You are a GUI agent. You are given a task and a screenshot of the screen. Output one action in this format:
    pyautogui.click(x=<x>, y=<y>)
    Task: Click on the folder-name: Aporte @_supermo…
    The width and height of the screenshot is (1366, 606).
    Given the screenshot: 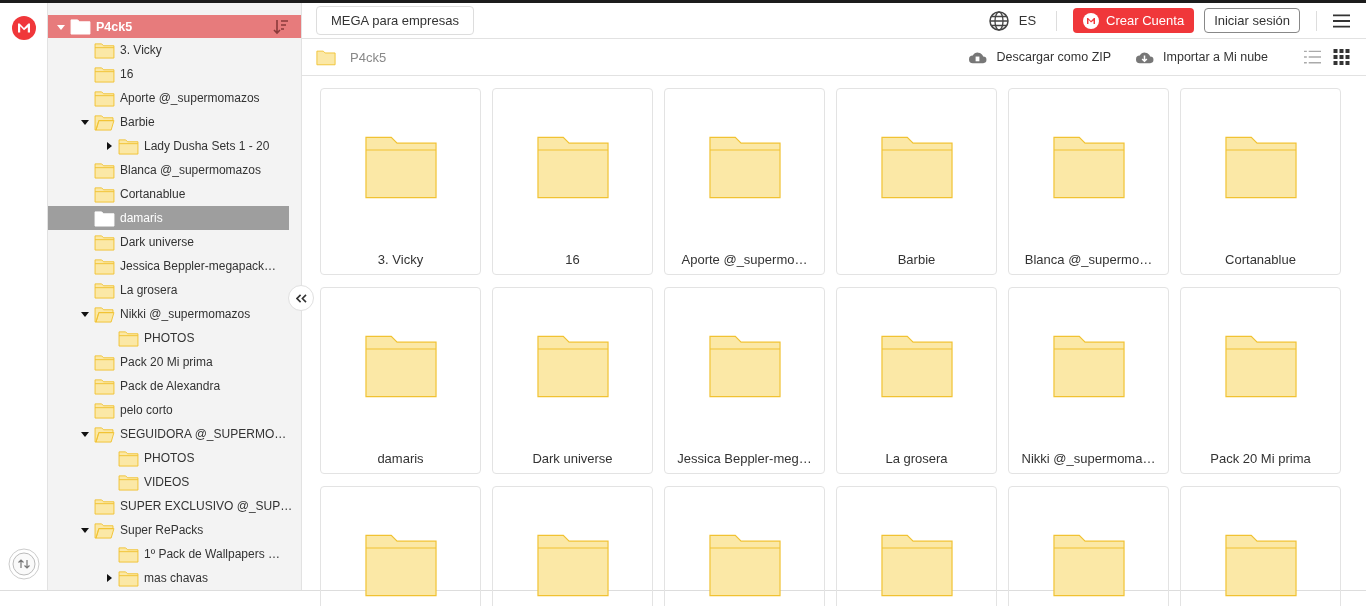 What is the action you would take?
    pyautogui.click(x=744, y=259)
    